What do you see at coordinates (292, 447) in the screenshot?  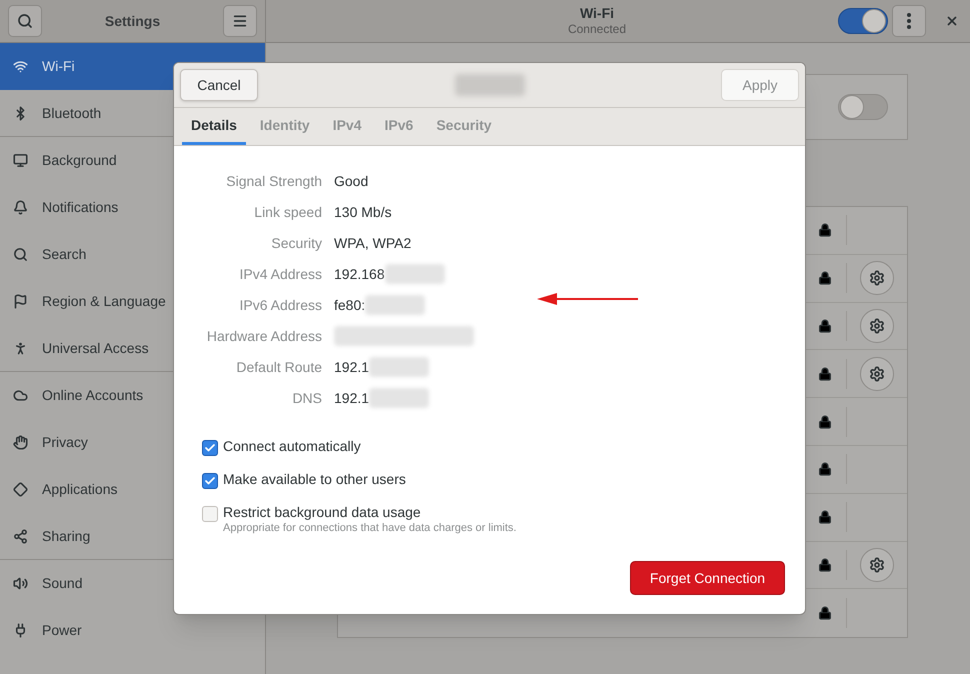 I see `option-label: Connect automatically` at bounding box center [292, 447].